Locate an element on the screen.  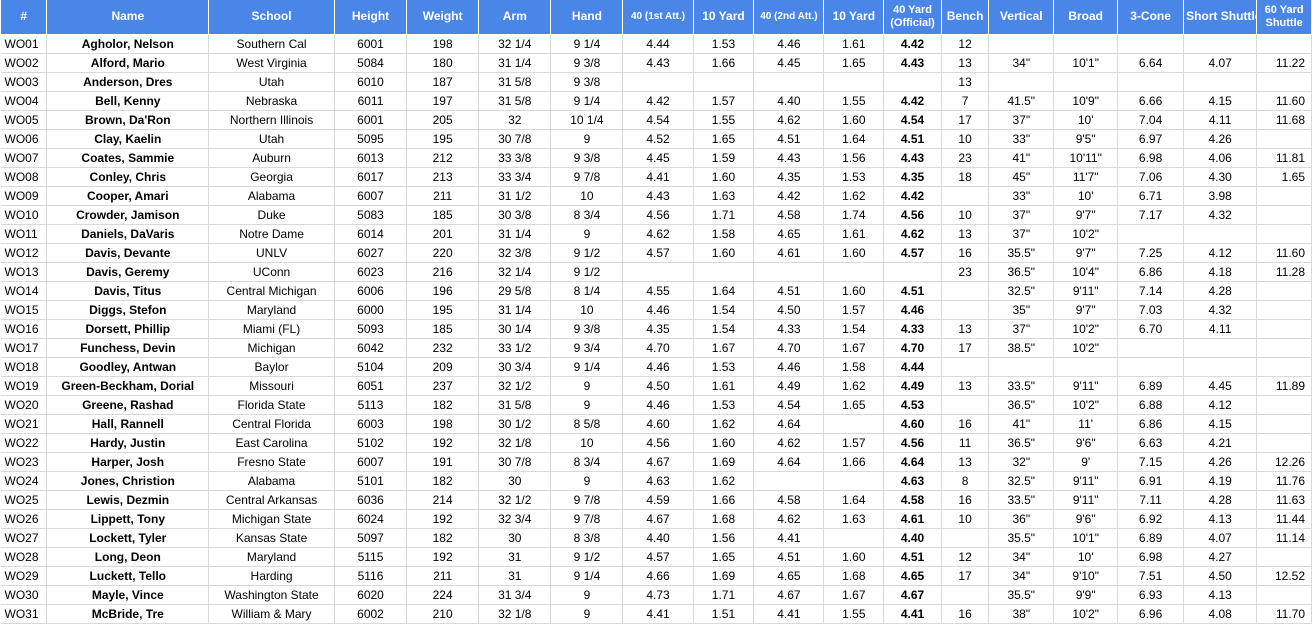
col-weight-cell: 209 is located at coordinates (443, 367).